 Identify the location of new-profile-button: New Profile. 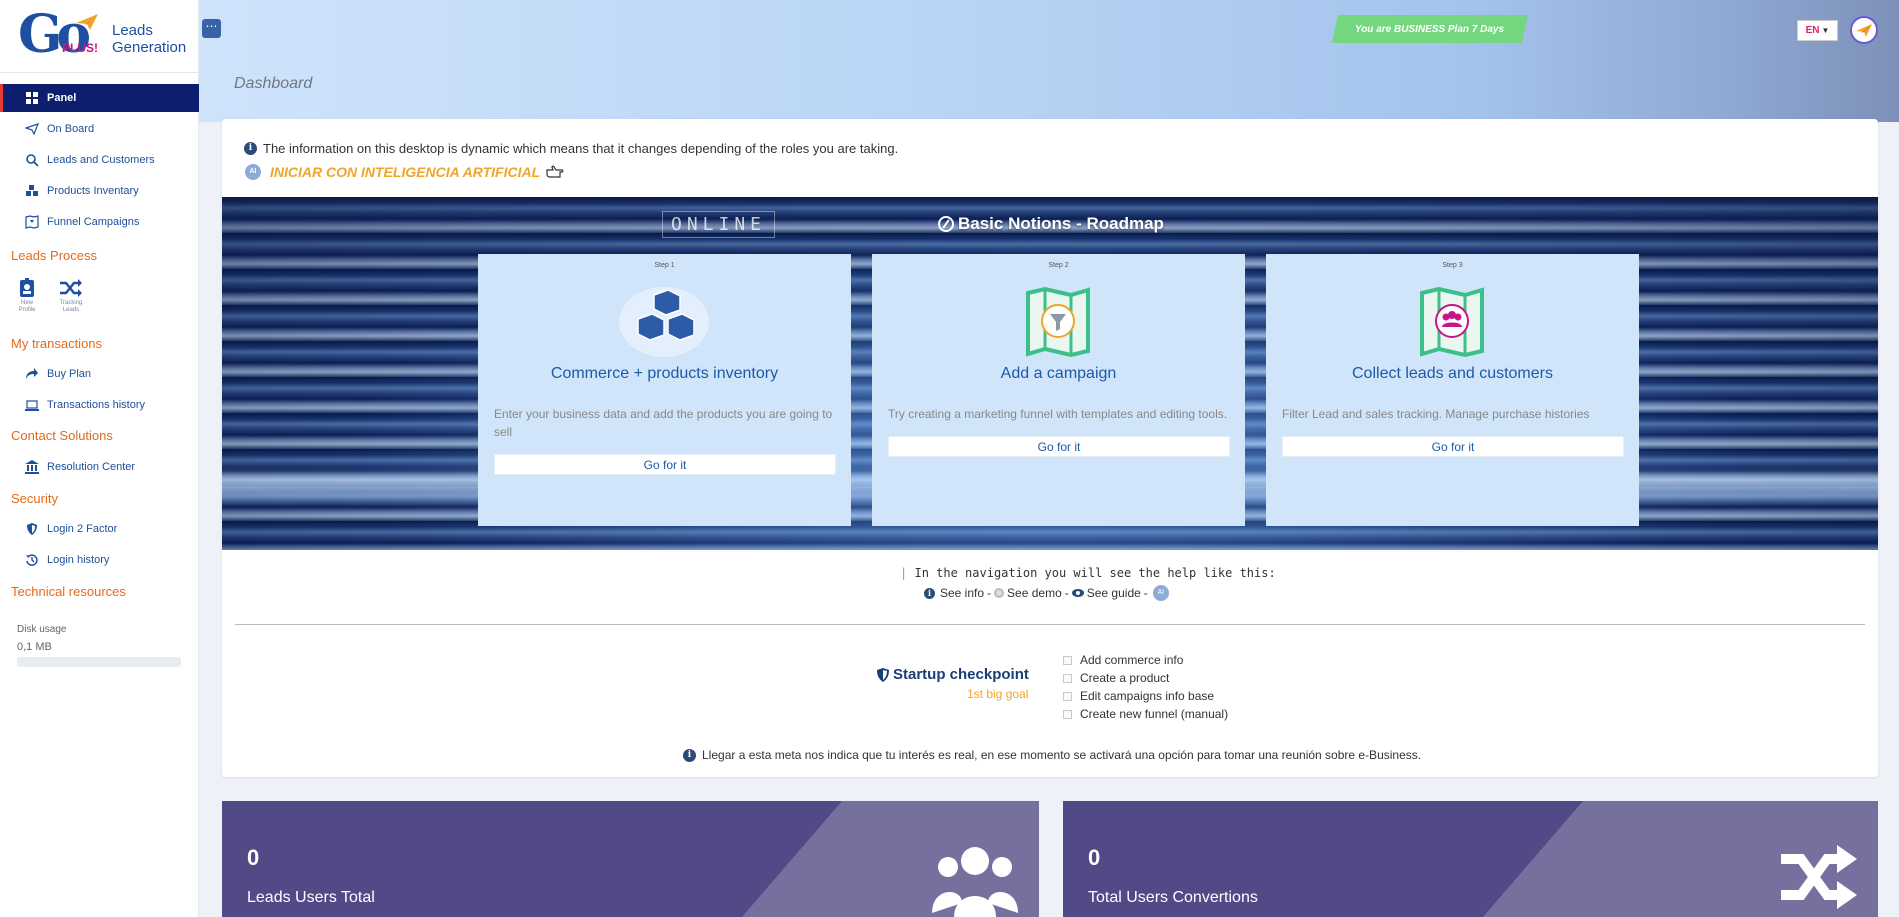
(27, 296).